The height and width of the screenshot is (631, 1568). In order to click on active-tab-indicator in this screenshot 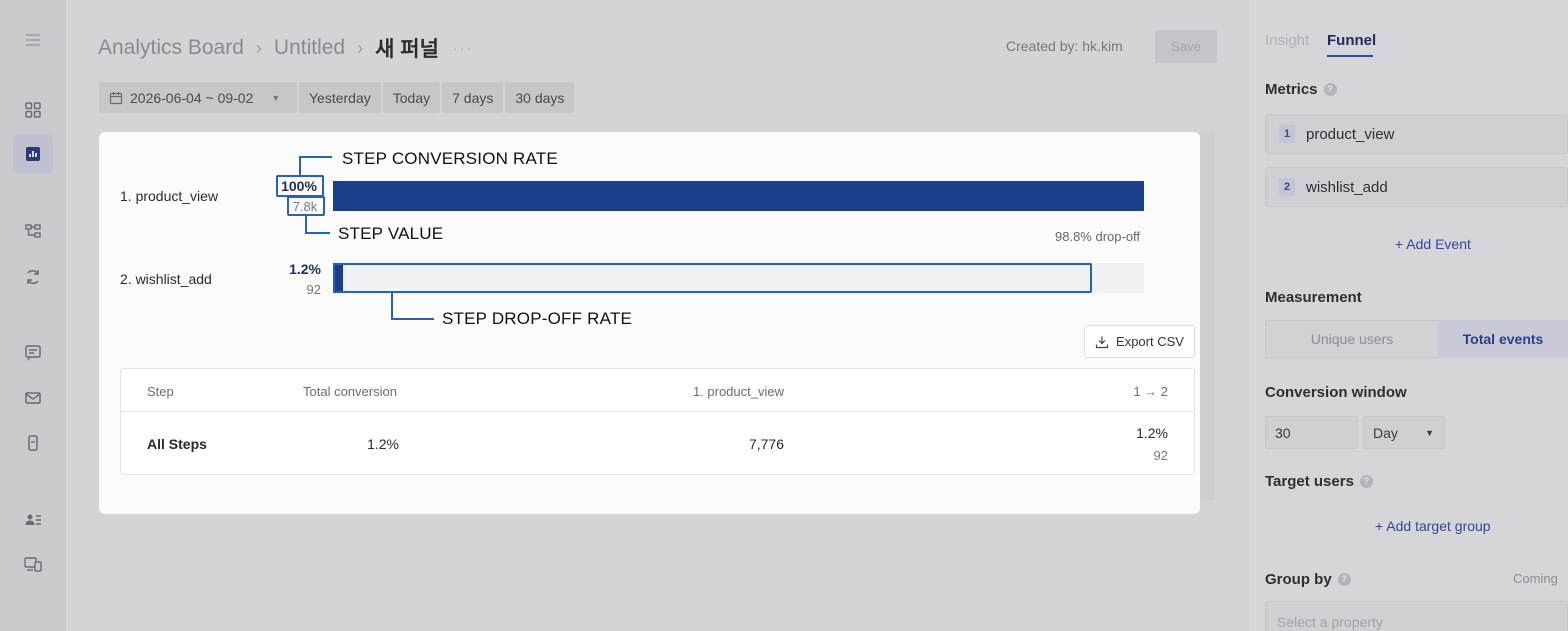, I will do `click(1350, 56)`.